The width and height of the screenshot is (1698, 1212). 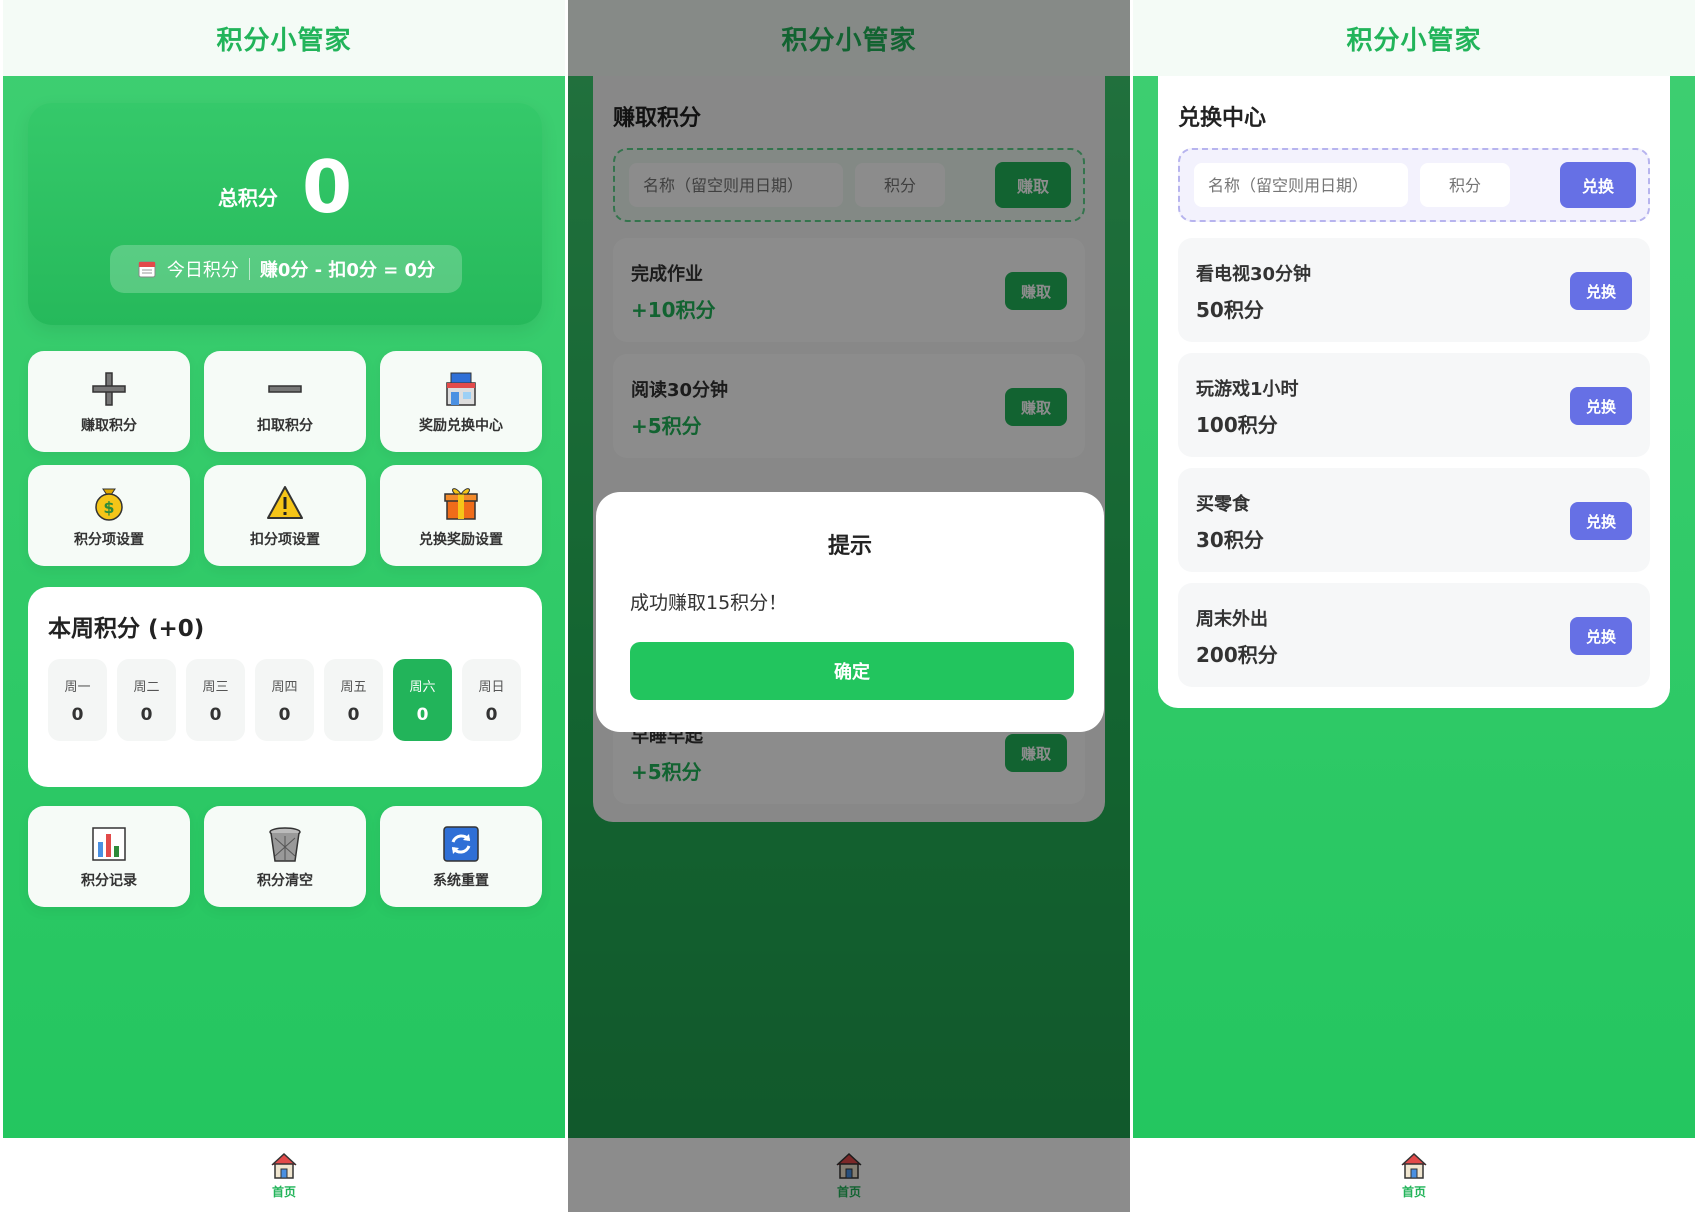 I want to click on total-score-value: 0, so click(x=327, y=187).